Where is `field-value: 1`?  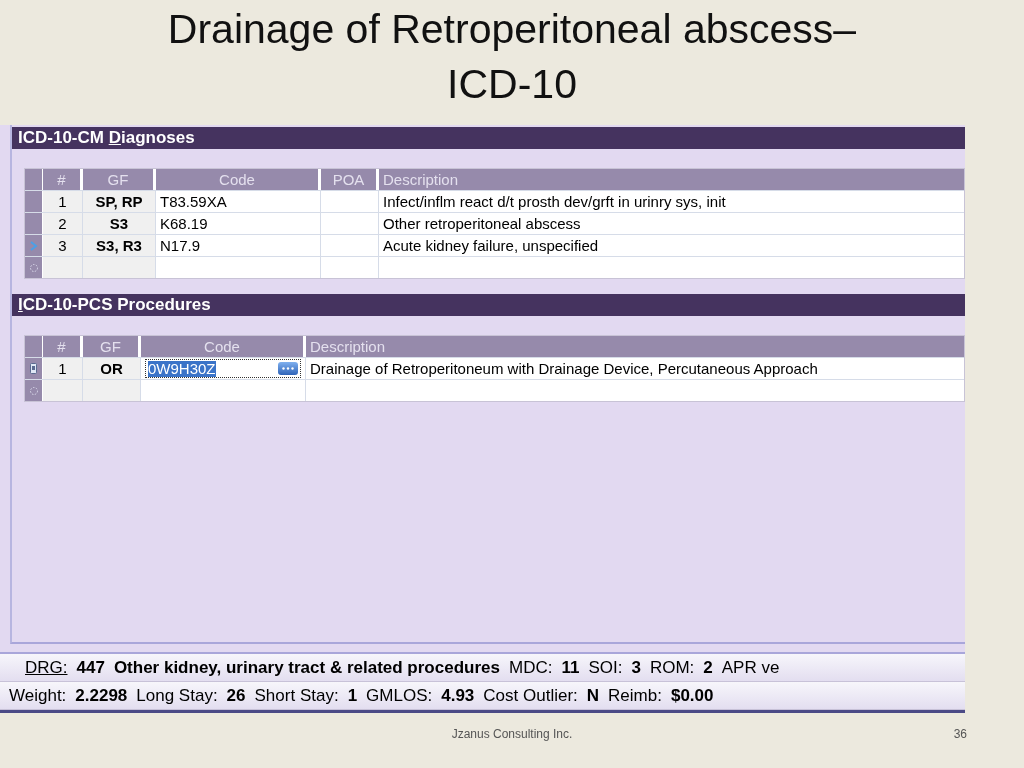 field-value: 1 is located at coordinates (352, 695).